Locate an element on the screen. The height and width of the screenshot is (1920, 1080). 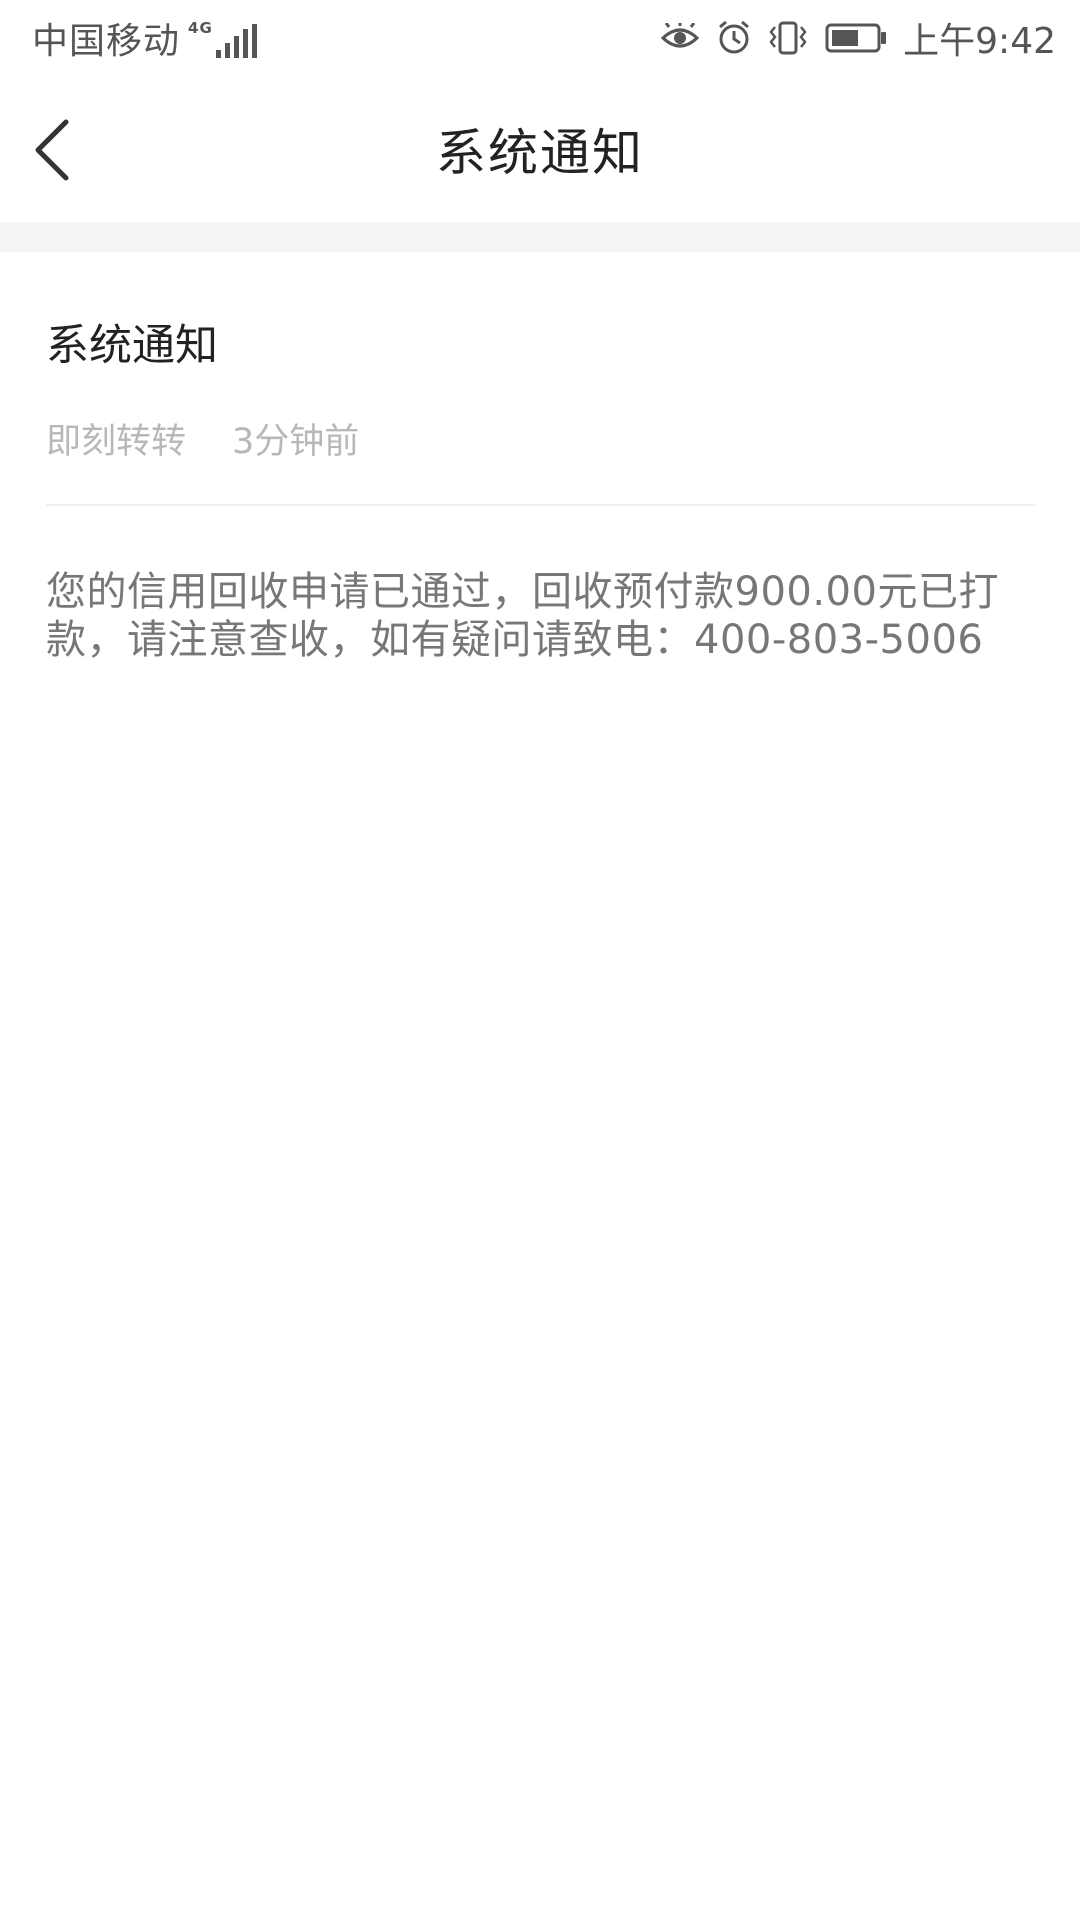
notice-time: 3分钟前 is located at coordinates (296, 442).